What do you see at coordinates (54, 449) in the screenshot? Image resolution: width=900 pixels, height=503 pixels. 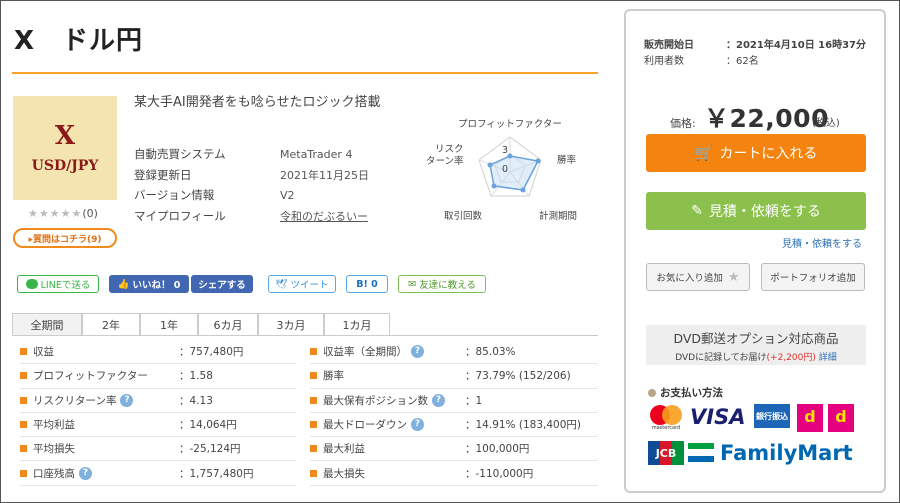 I see `stat-key: 平均損失` at bounding box center [54, 449].